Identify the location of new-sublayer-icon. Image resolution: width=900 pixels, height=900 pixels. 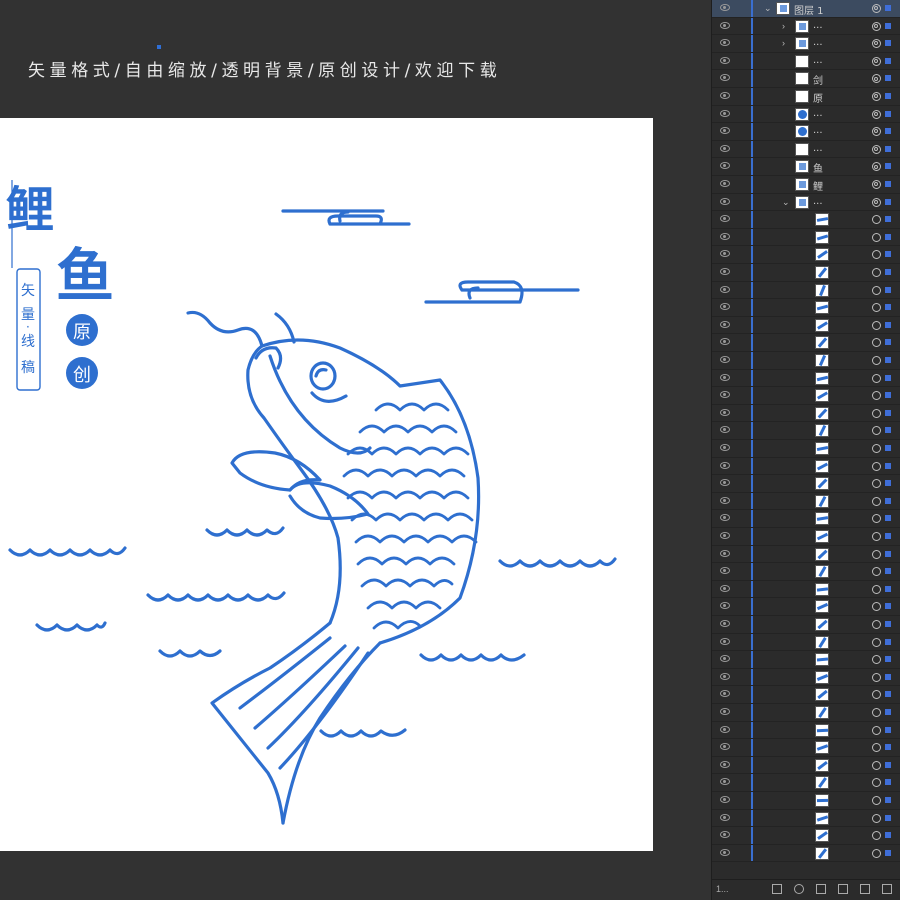
(843, 889).